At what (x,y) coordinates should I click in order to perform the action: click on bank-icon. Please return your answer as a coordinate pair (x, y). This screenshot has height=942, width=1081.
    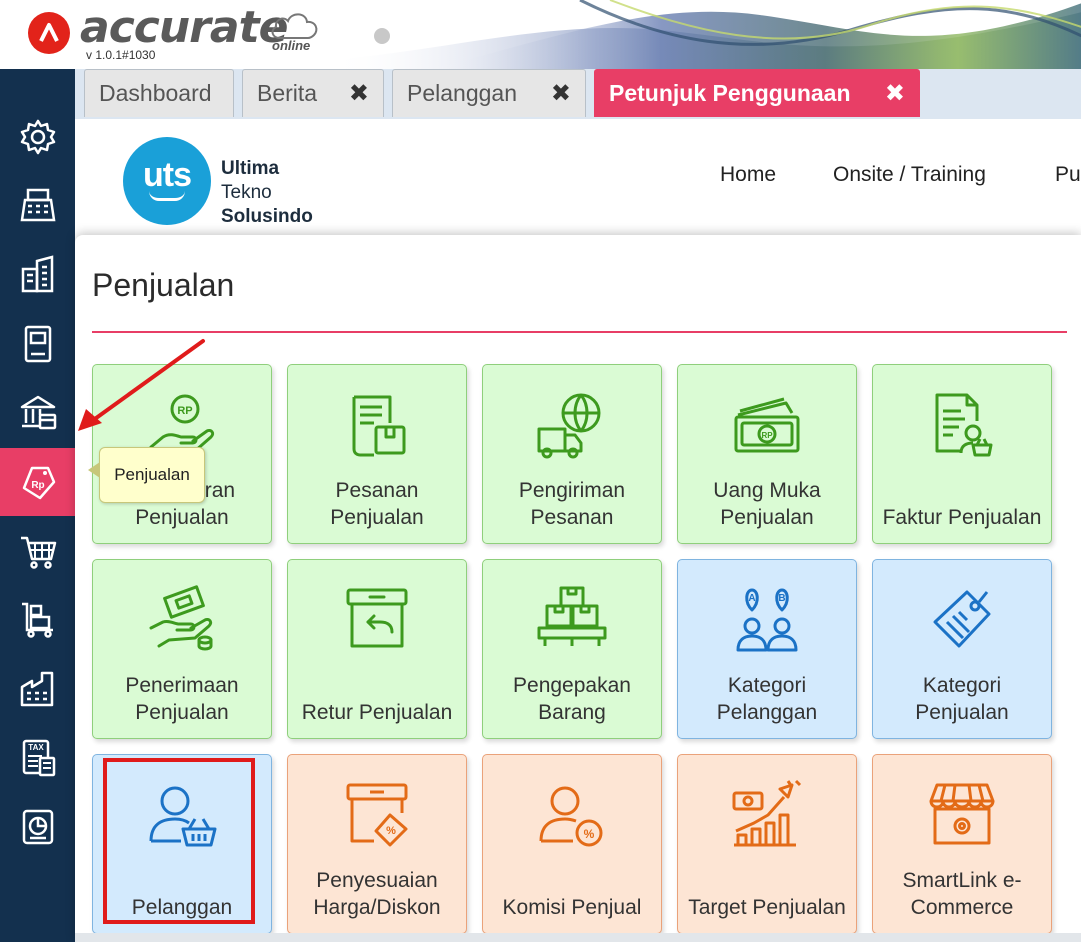
    Looking at the image, I should click on (38, 412).